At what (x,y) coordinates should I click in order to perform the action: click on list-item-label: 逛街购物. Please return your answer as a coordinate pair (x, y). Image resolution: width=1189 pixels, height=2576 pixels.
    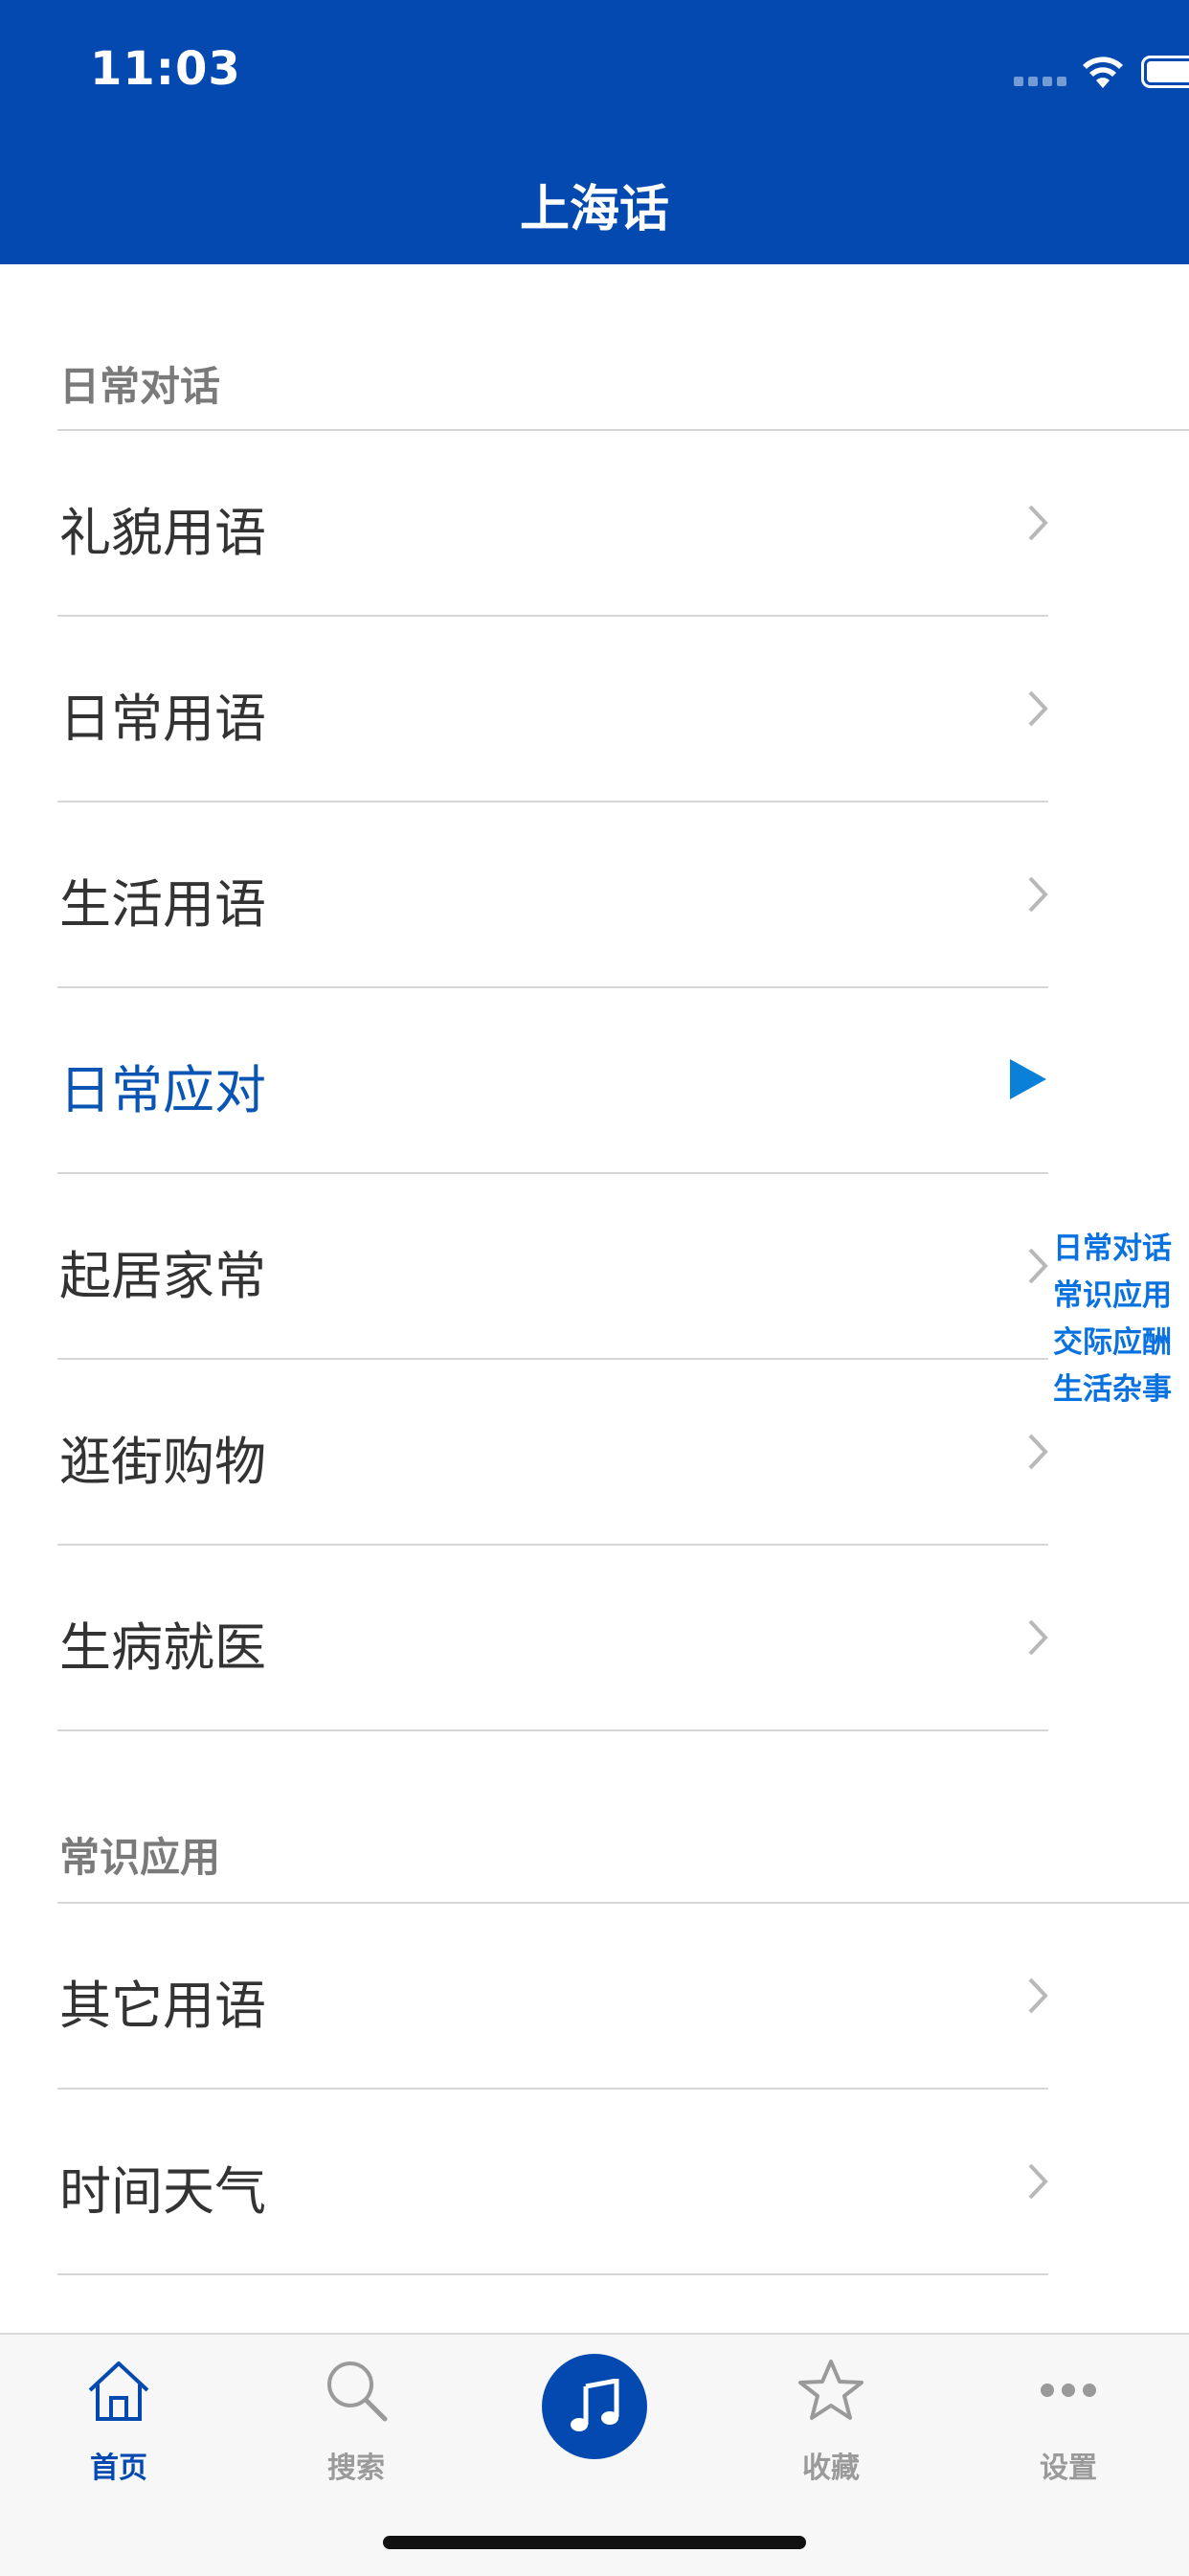
    Looking at the image, I should click on (162, 1457).